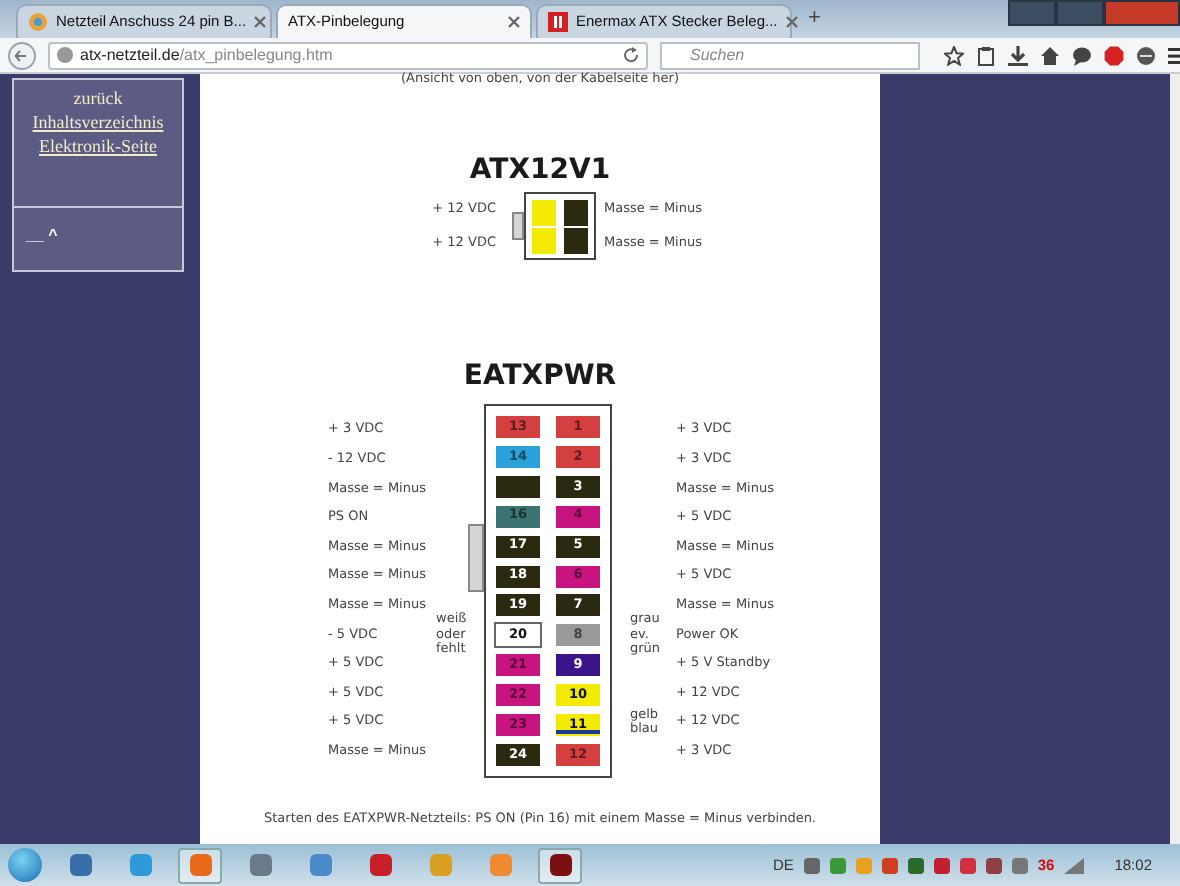 This screenshot has height=886, width=1180. Describe the element at coordinates (954, 55) in the screenshot. I see `star-icon` at that location.